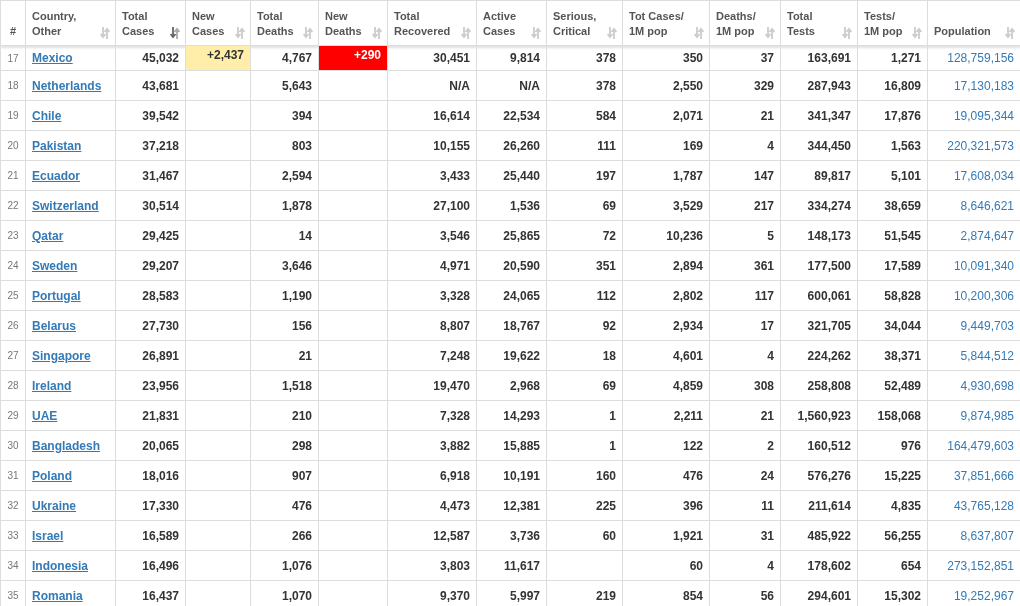 The height and width of the screenshot is (606, 1020). What do you see at coordinates (511, 145) in the screenshot?
I see `table-cell: 26,260` at bounding box center [511, 145].